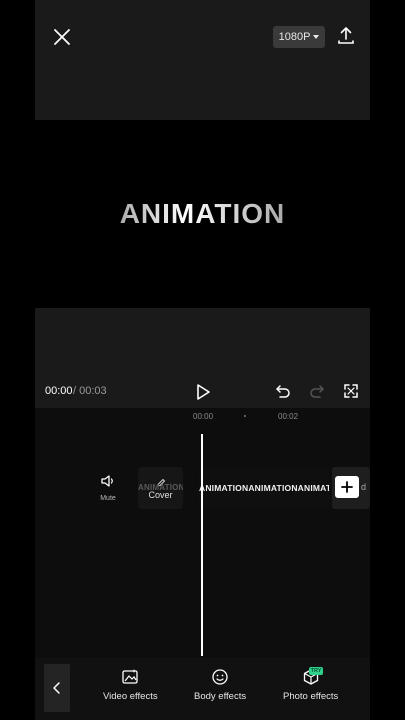 This screenshot has width=405, height=720. I want to click on fullscreen-icon, so click(351, 391).